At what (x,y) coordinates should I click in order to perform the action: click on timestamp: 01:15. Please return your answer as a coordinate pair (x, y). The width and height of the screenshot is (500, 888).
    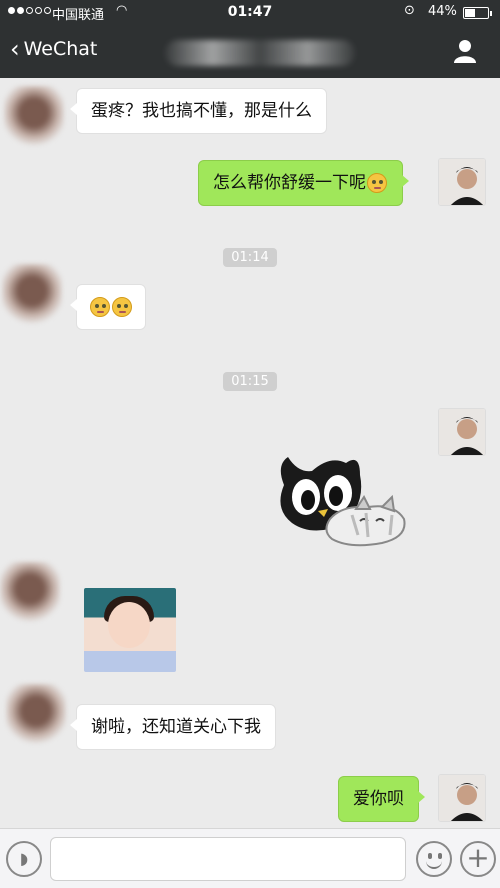
    Looking at the image, I should click on (250, 380).